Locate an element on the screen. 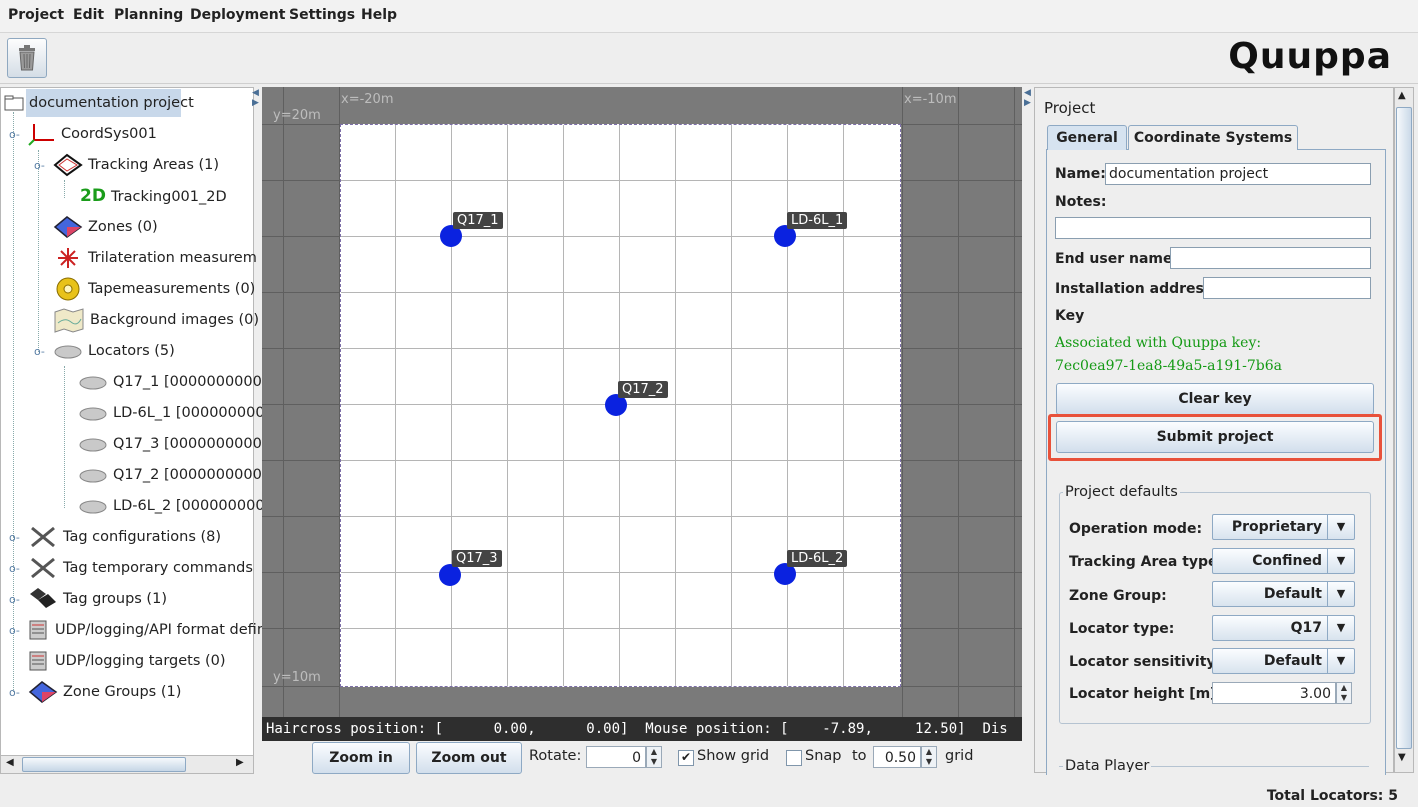  locator-label: LD-6L_1 is located at coordinates (817, 220).